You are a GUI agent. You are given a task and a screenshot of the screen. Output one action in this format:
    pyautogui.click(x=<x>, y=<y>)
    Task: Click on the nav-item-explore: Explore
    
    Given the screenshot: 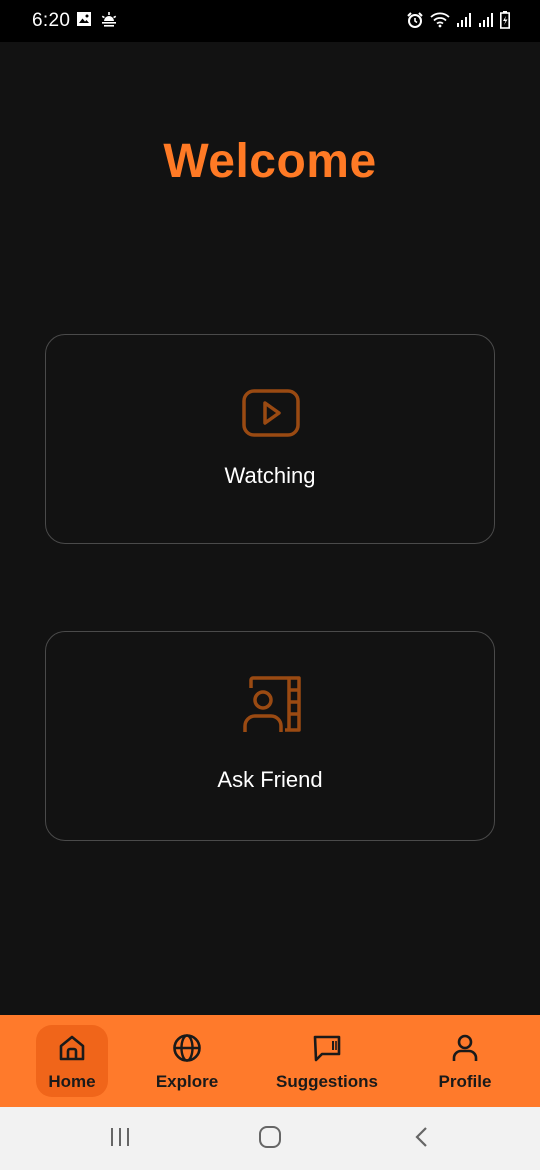 What is the action you would take?
    pyautogui.click(x=187, y=1061)
    